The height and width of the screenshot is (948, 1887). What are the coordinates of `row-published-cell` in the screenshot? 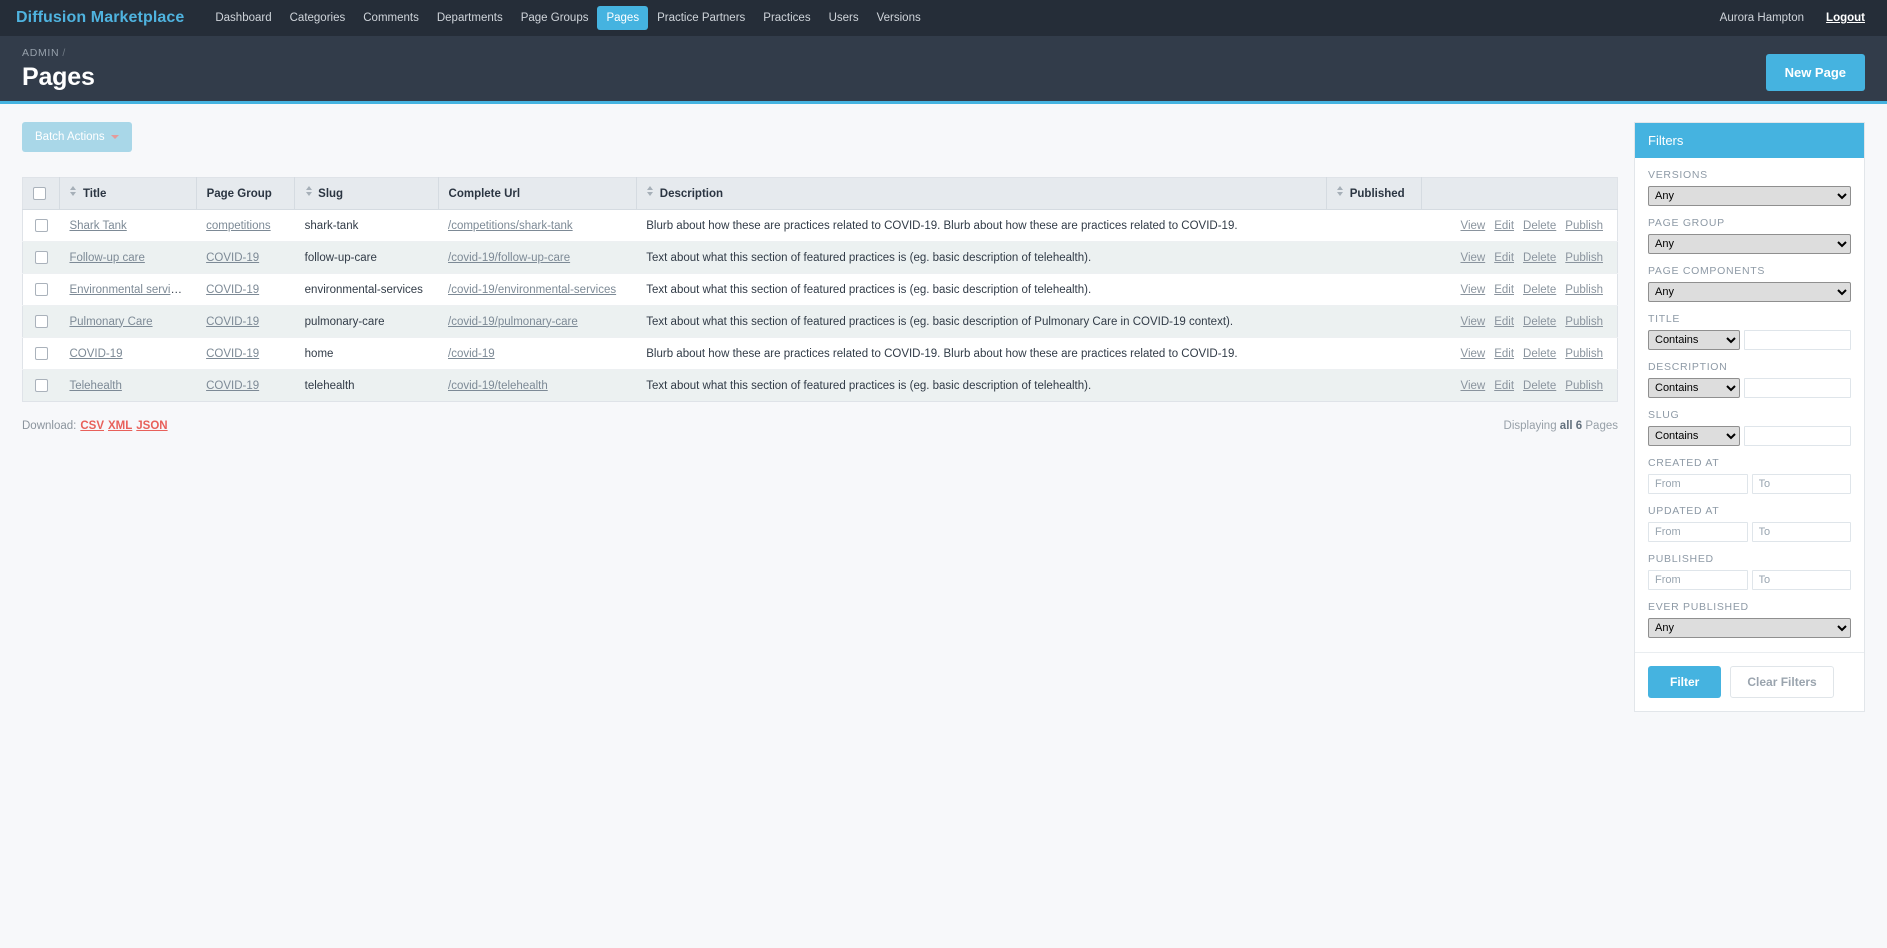 It's located at (1374, 225).